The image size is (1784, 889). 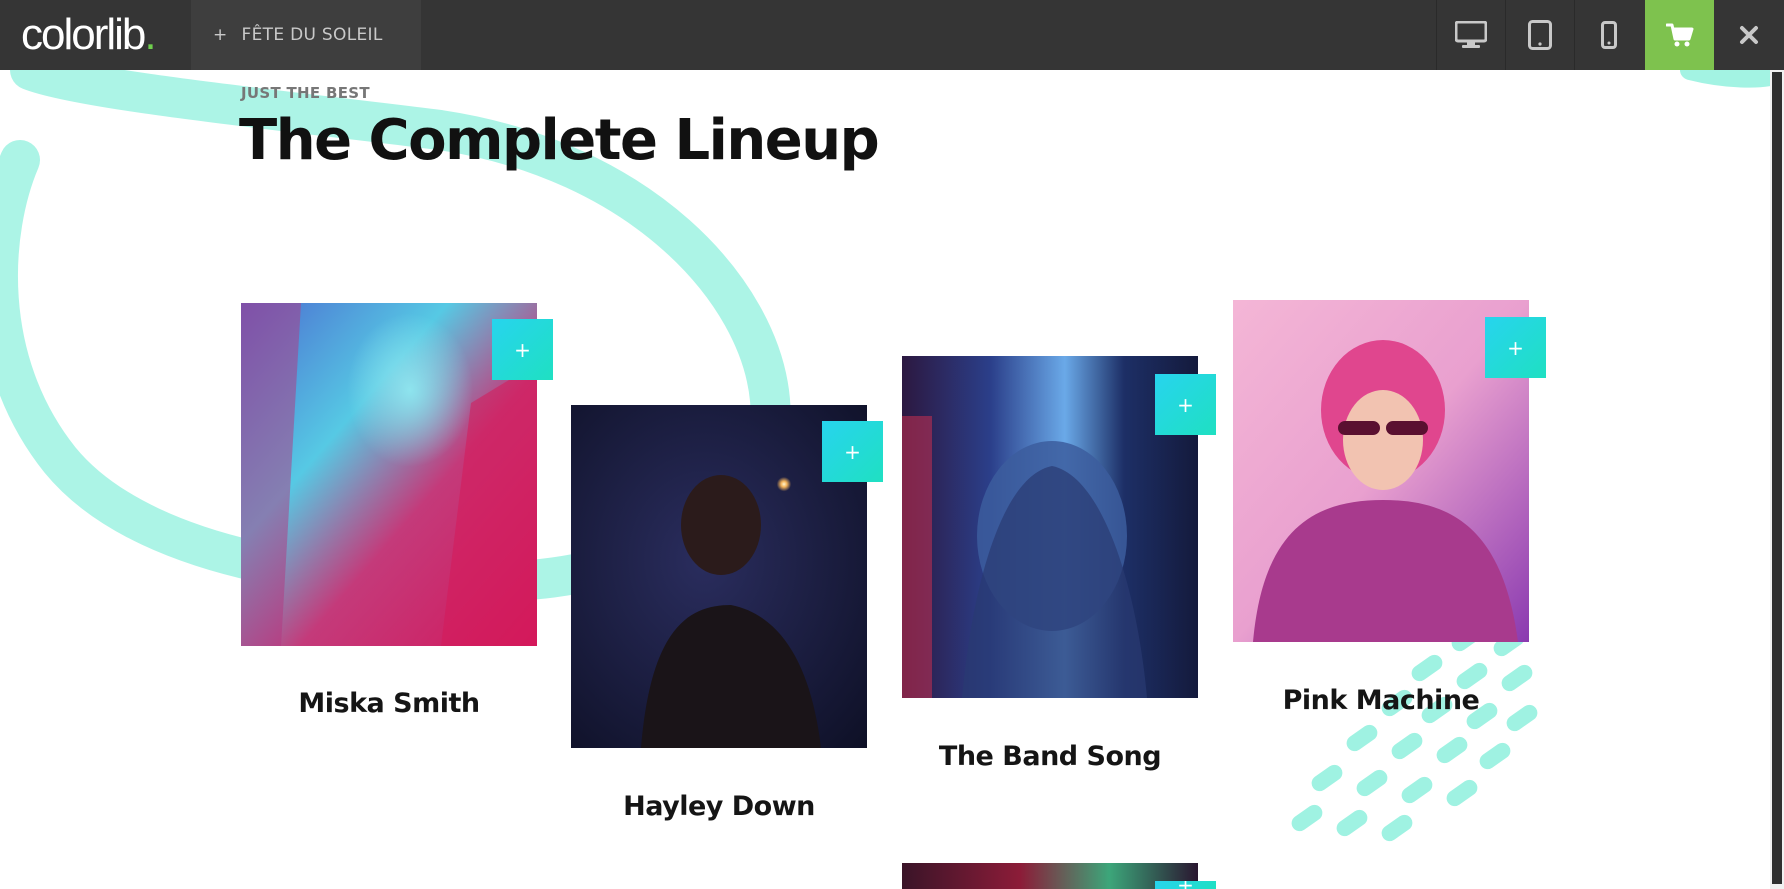 I want to click on desktop-icon, so click(x=1471, y=34).